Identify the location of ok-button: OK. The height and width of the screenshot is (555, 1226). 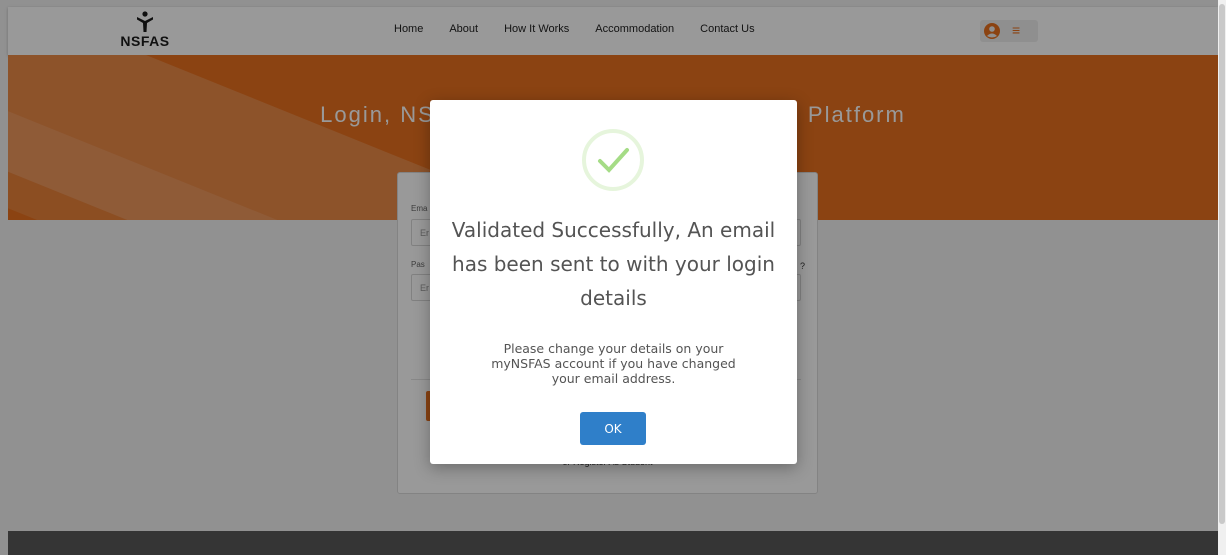
(613, 428).